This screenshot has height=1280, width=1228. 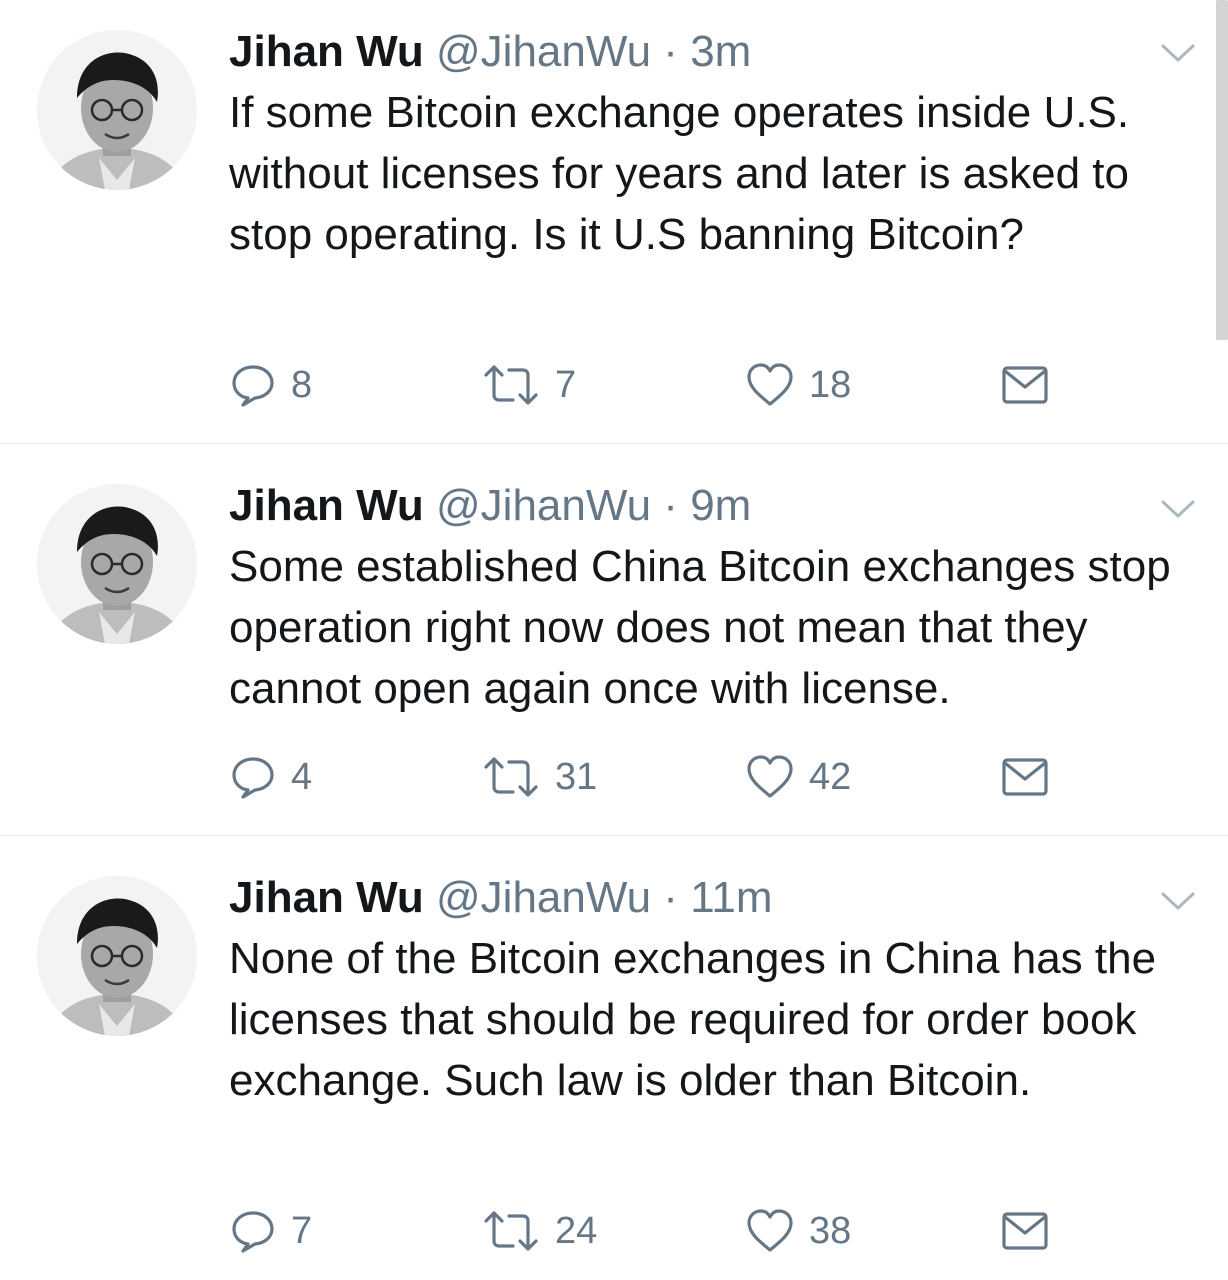 I want to click on tweet-time: 9m, so click(x=720, y=505).